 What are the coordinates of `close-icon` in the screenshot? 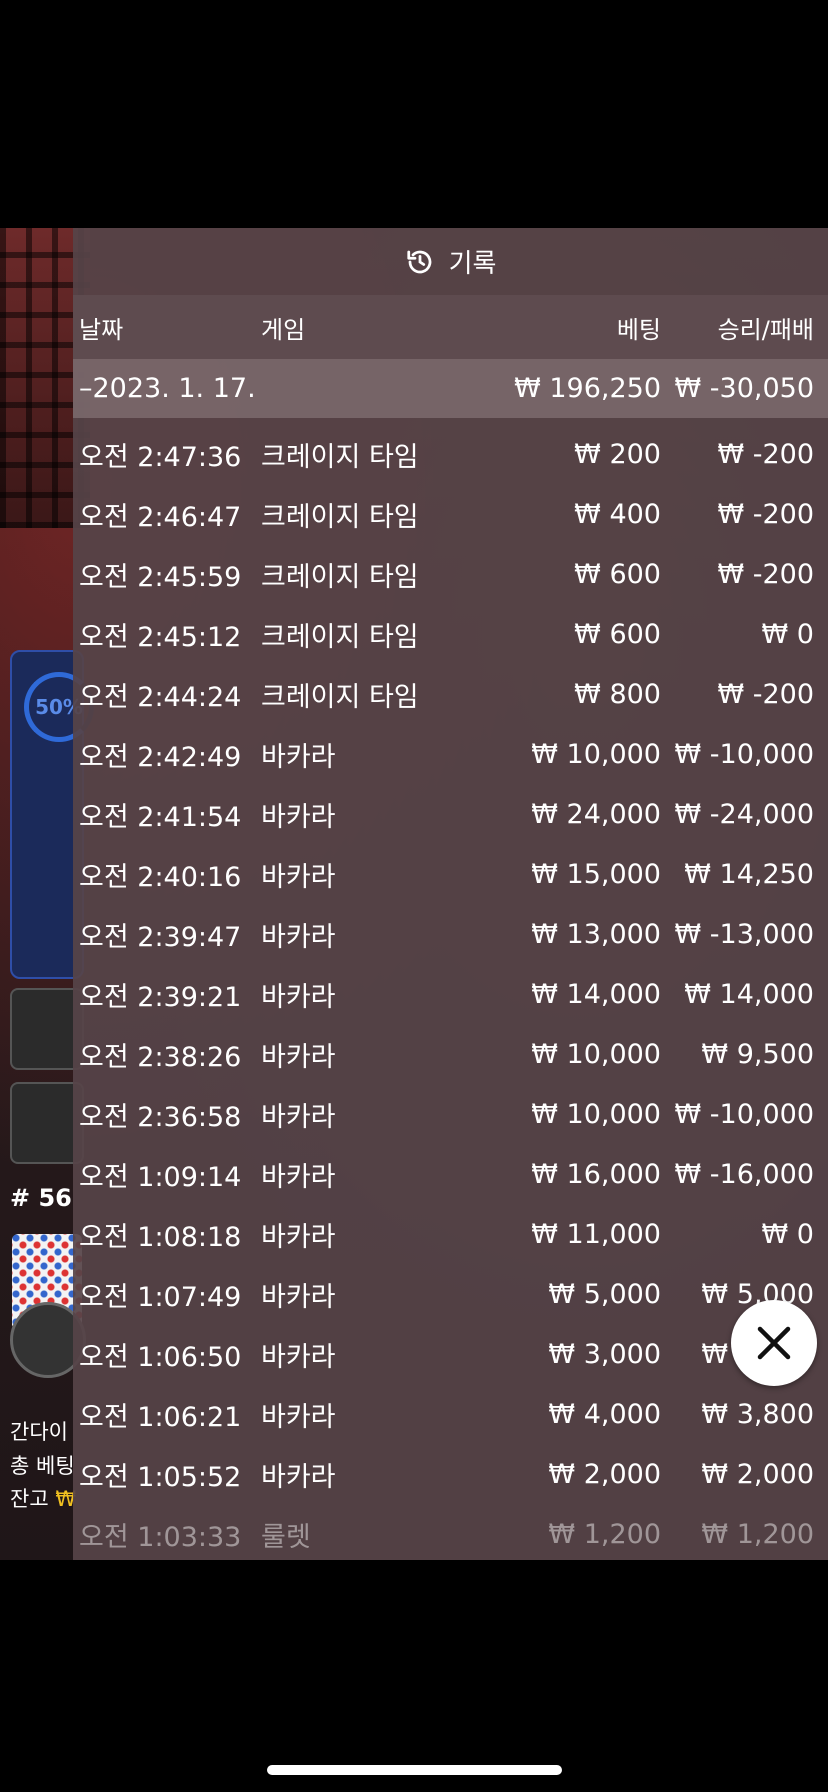 It's located at (774, 1343).